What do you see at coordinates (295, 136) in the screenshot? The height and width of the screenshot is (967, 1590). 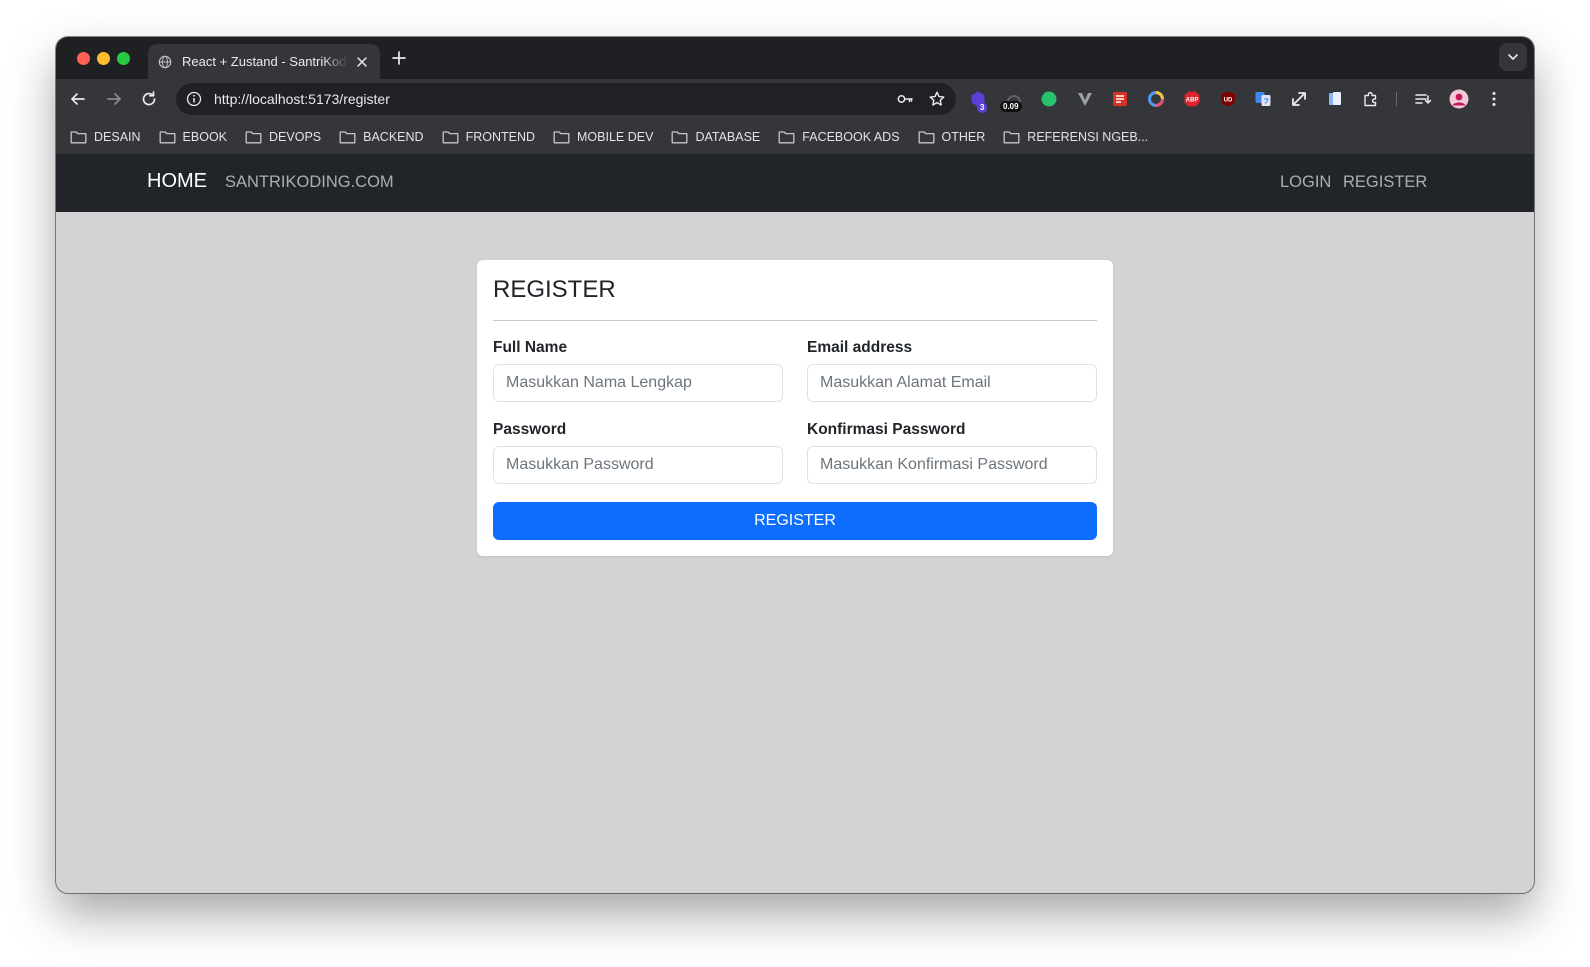 I see `bookmark-label: DEVOPS` at bounding box center [295, 136].